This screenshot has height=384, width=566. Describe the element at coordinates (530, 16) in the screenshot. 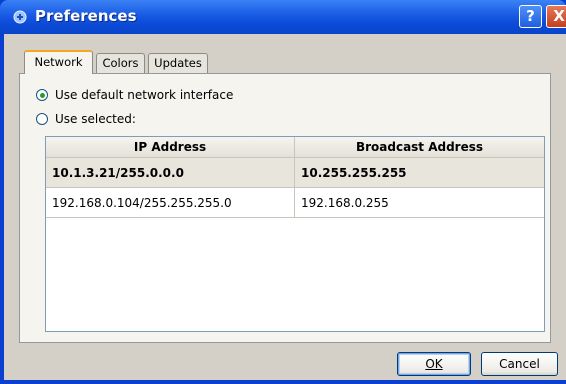

I see `help-button: ?` at that location.